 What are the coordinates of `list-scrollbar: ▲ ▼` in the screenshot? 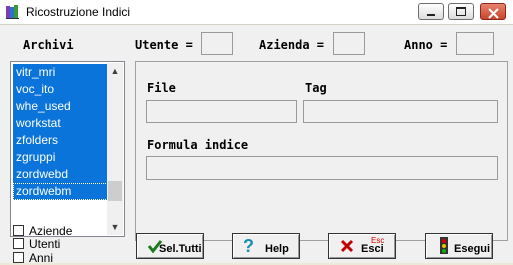 It's located at (115, 149).